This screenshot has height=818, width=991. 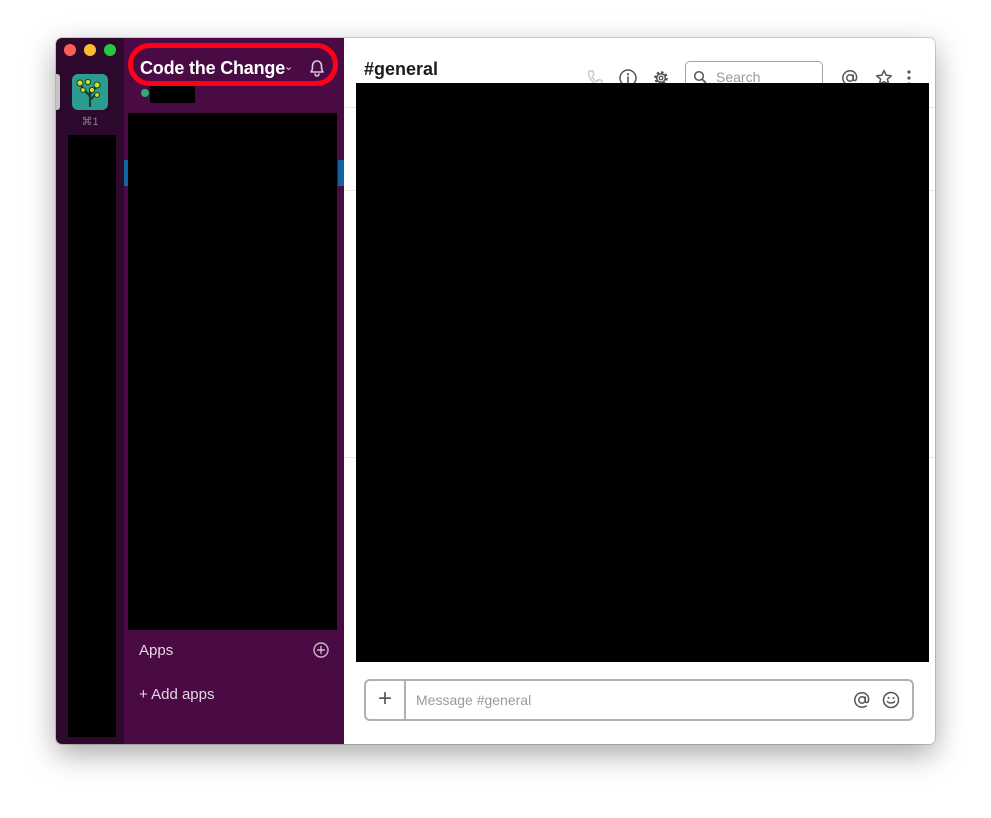 What do you see at coordinates (232, 371) in the screenshot?
I see `redacted-channel-list` at bounding box center [232, 371].